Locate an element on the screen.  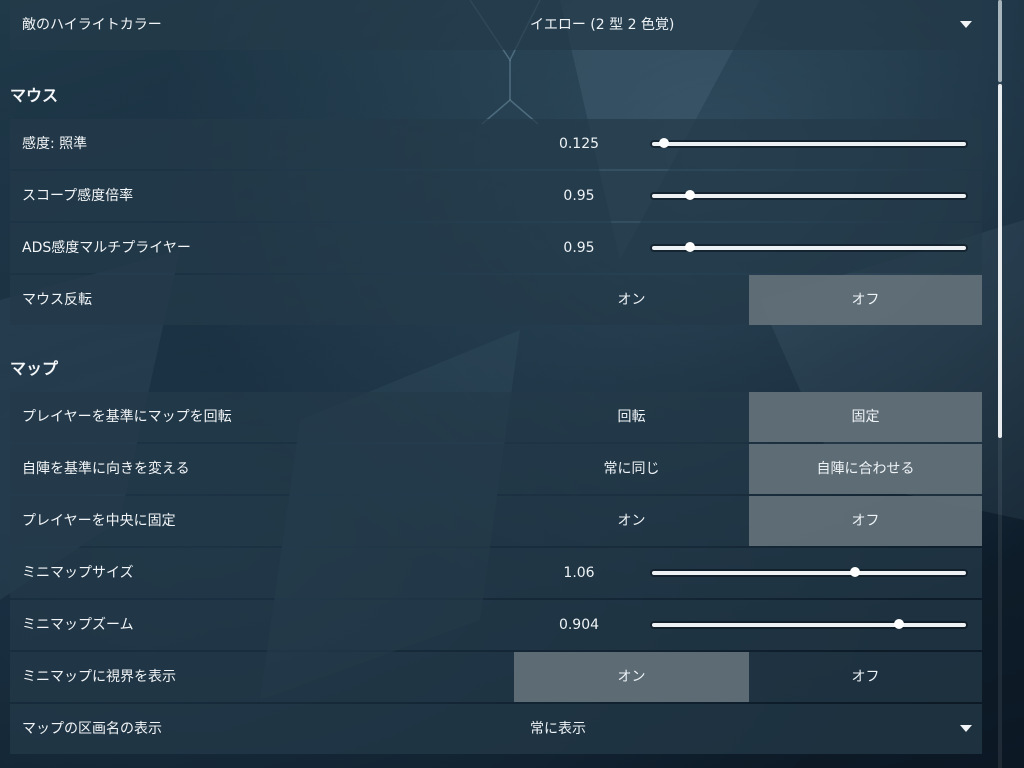
setting-label: 敵のハイライトカラー is located at coordinates (92, 25).